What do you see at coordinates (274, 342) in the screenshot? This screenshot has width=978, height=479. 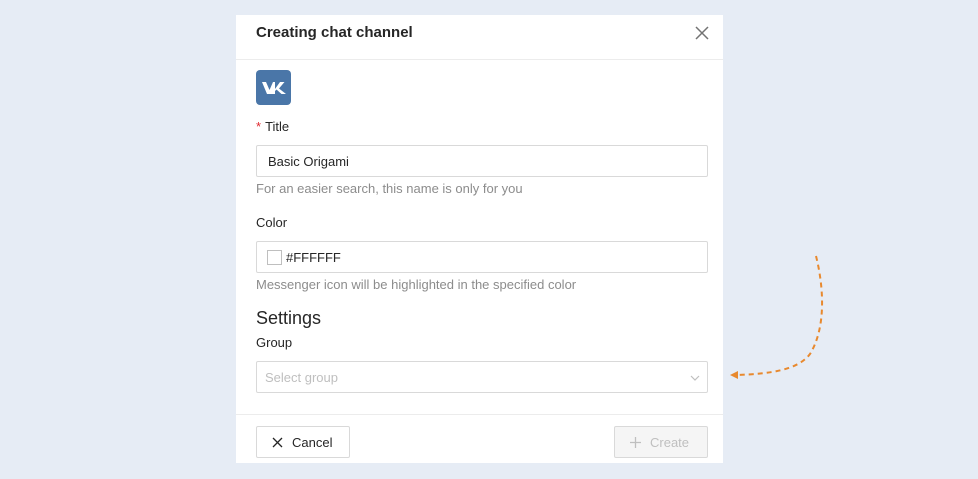 I see `group-label: Group` at bounding box center [274, 342].